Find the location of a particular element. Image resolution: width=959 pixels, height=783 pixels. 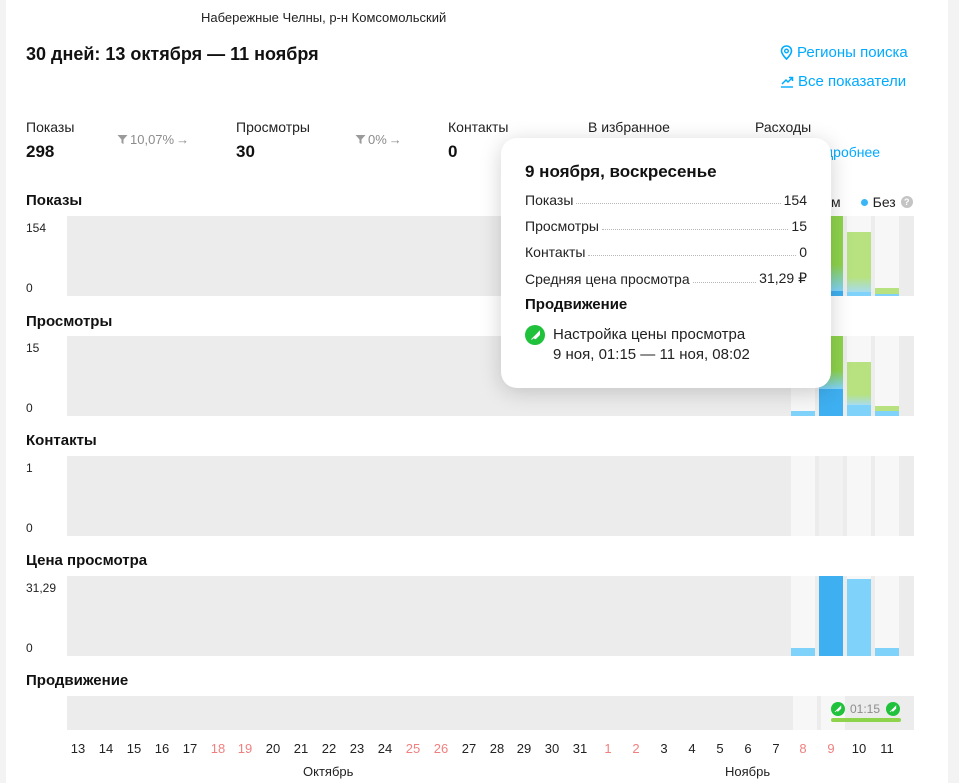

stat-impressions-value: 298 is located at coordinates (40, 151).